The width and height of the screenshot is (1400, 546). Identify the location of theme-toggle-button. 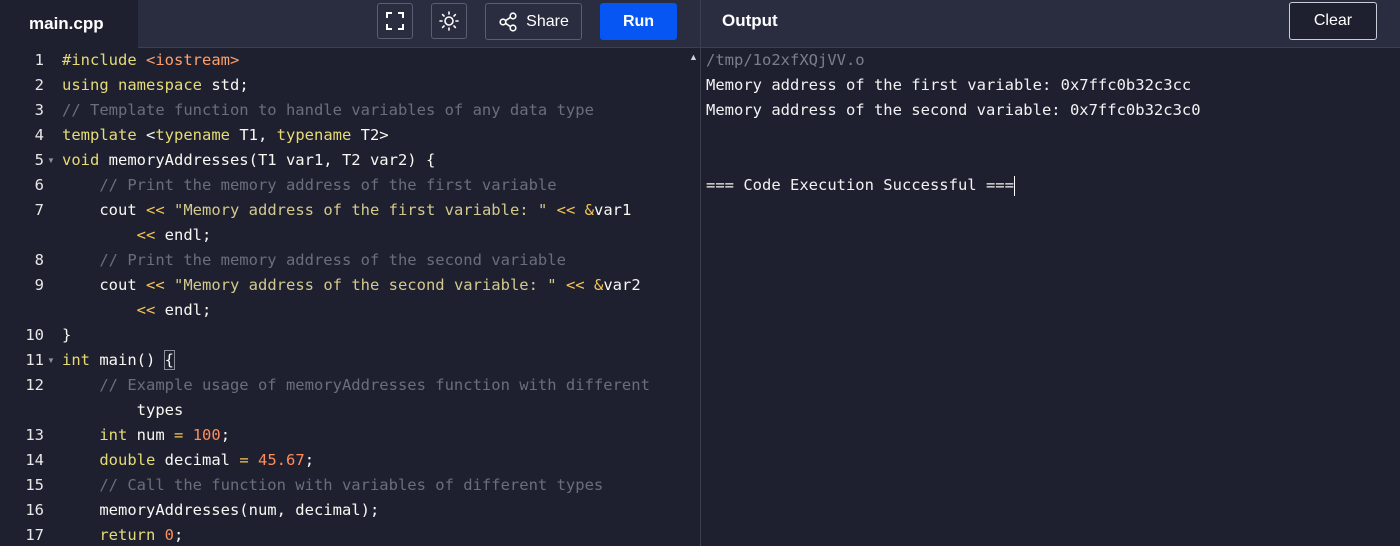
(449, 21).